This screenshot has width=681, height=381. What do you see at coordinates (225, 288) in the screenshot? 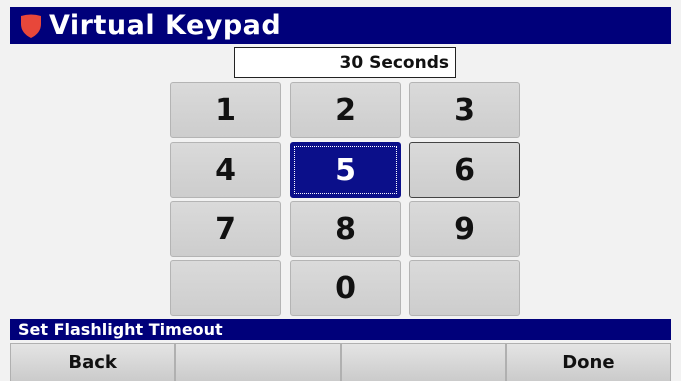
I see `key-blank-left` at bounding box center [225, 288].